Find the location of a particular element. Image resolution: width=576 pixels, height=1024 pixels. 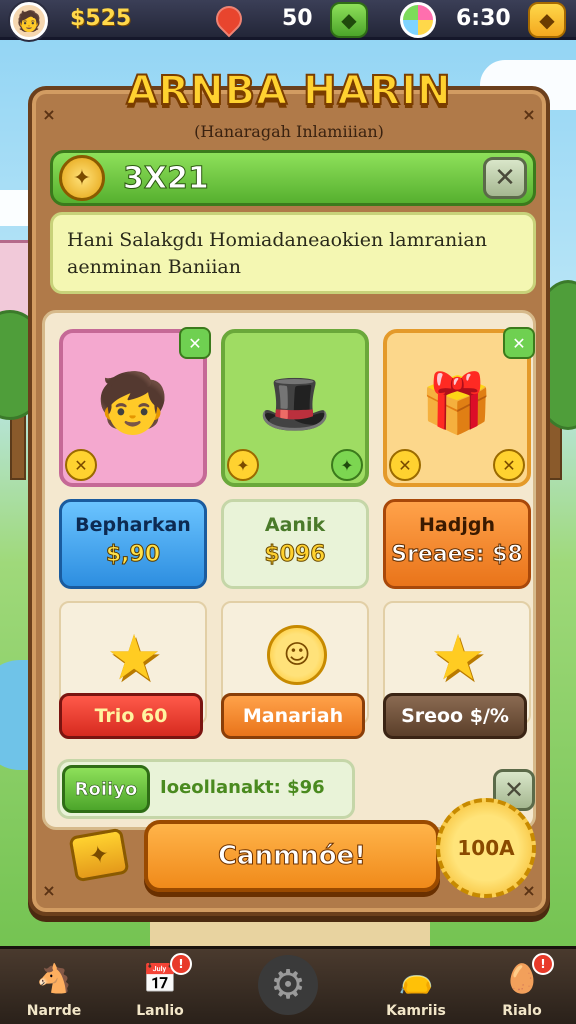

price-tile: Hadjgh Sreaes: $8 is located at coordinates (457, 544).